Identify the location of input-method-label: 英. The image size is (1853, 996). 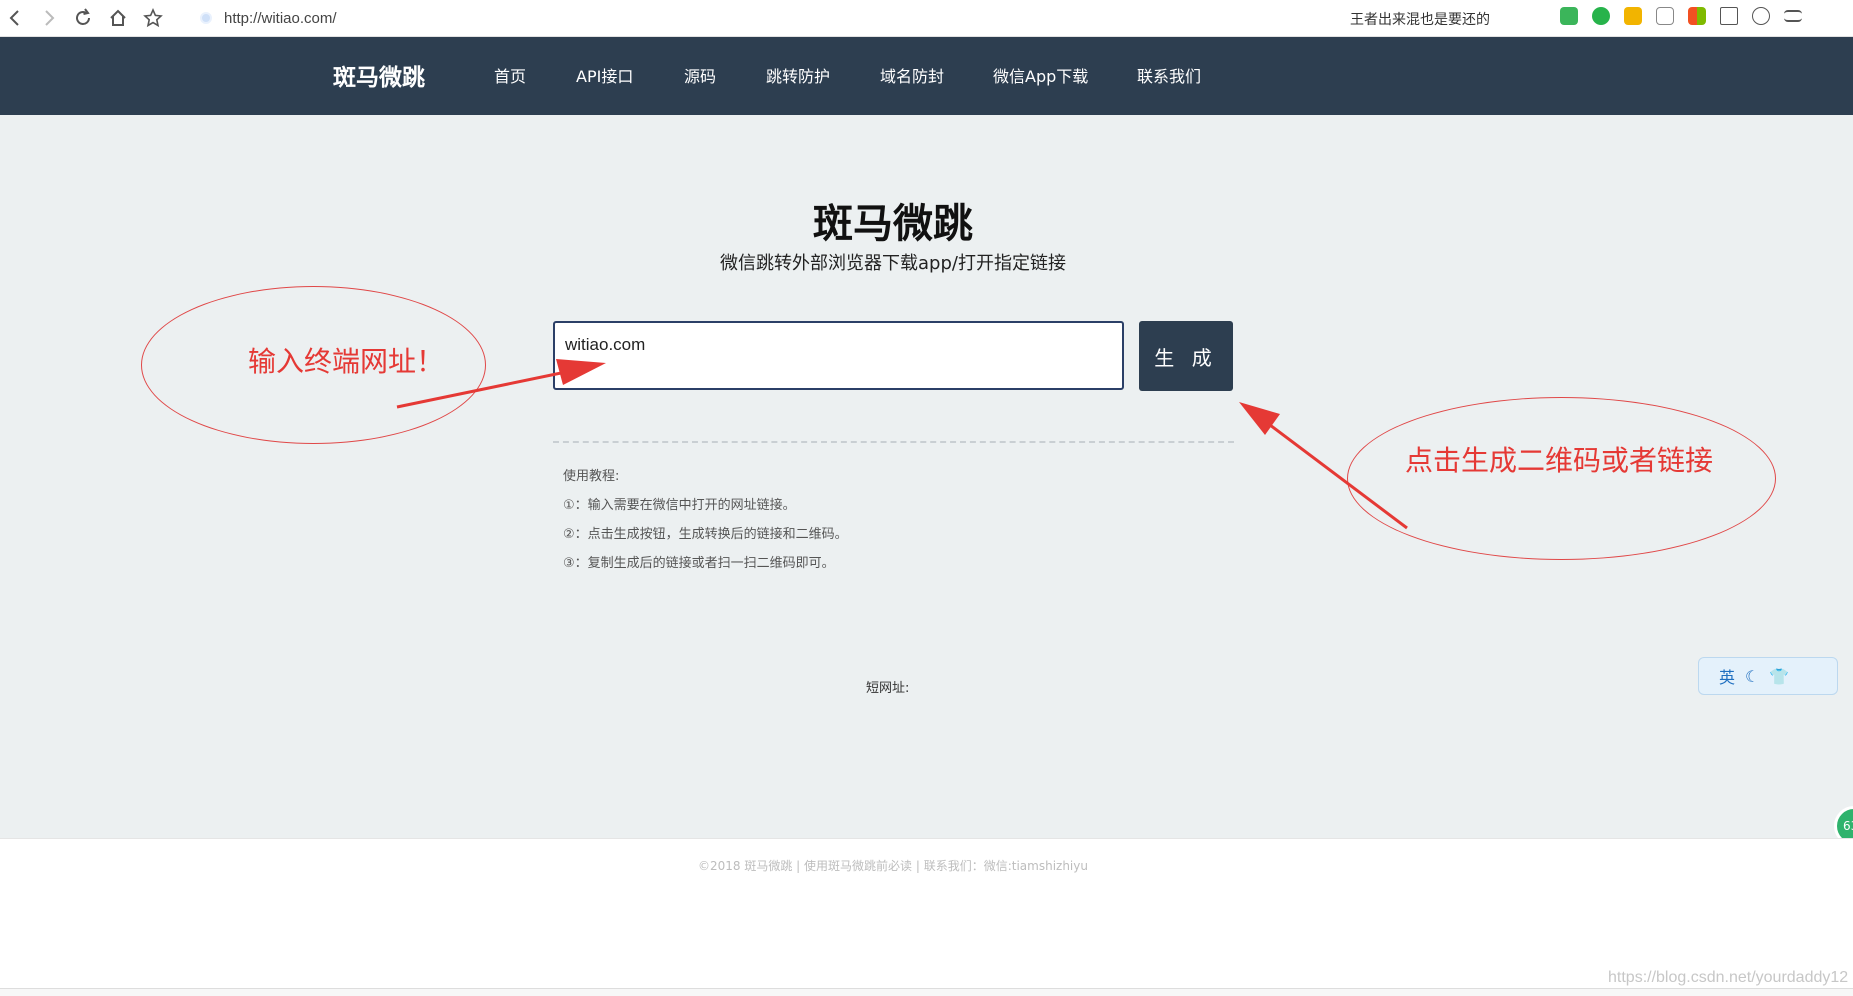
(1727, 677).